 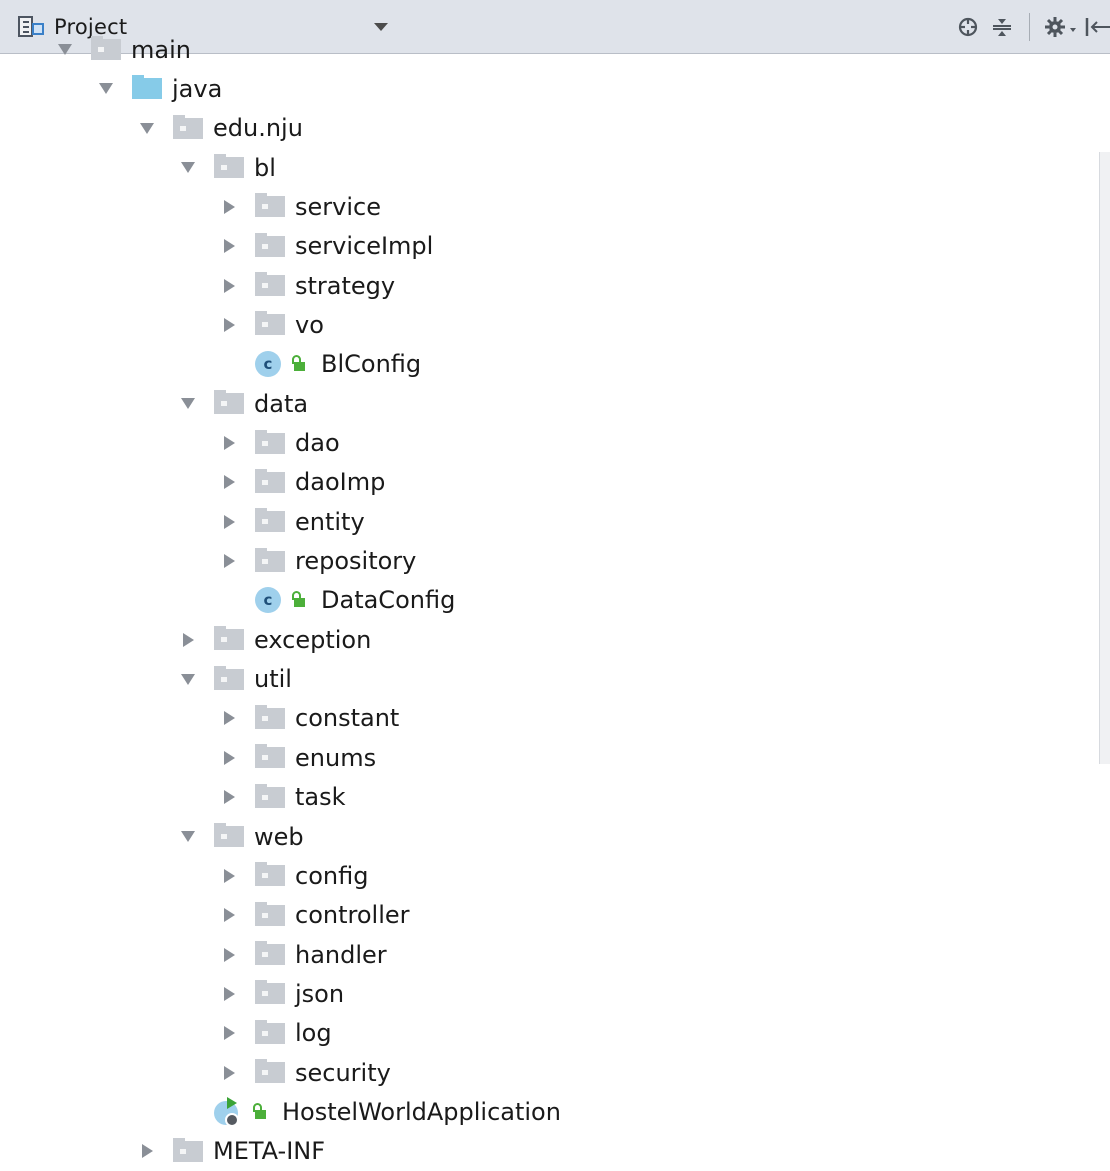 What do you see at coordinates (258, 128) in the screenshot?
I see `tree-item-label: edu.nju` at bounding box center [258, 128].